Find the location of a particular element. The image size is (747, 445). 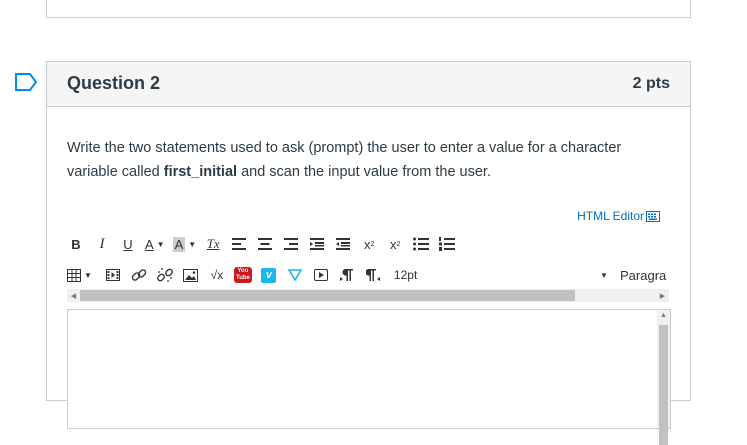

background-color-button: A ▼ is located at coordinates (184, 244).